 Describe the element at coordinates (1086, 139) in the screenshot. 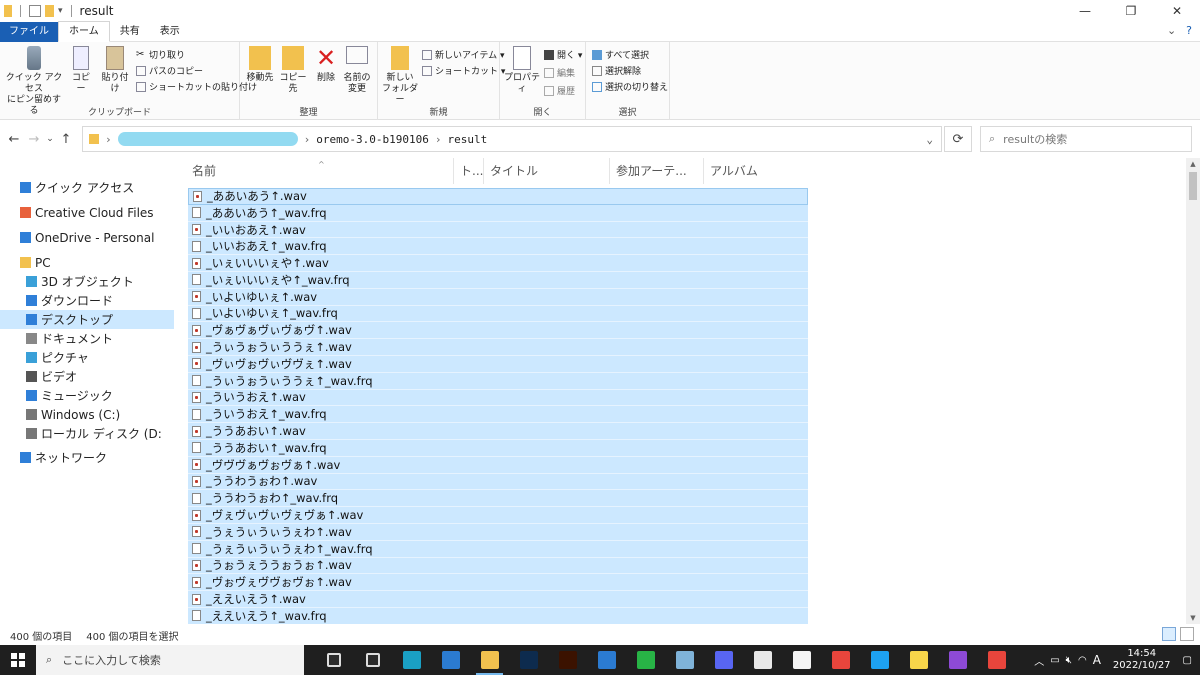

I see `search-box: ⌕ resultの検索` at that location.